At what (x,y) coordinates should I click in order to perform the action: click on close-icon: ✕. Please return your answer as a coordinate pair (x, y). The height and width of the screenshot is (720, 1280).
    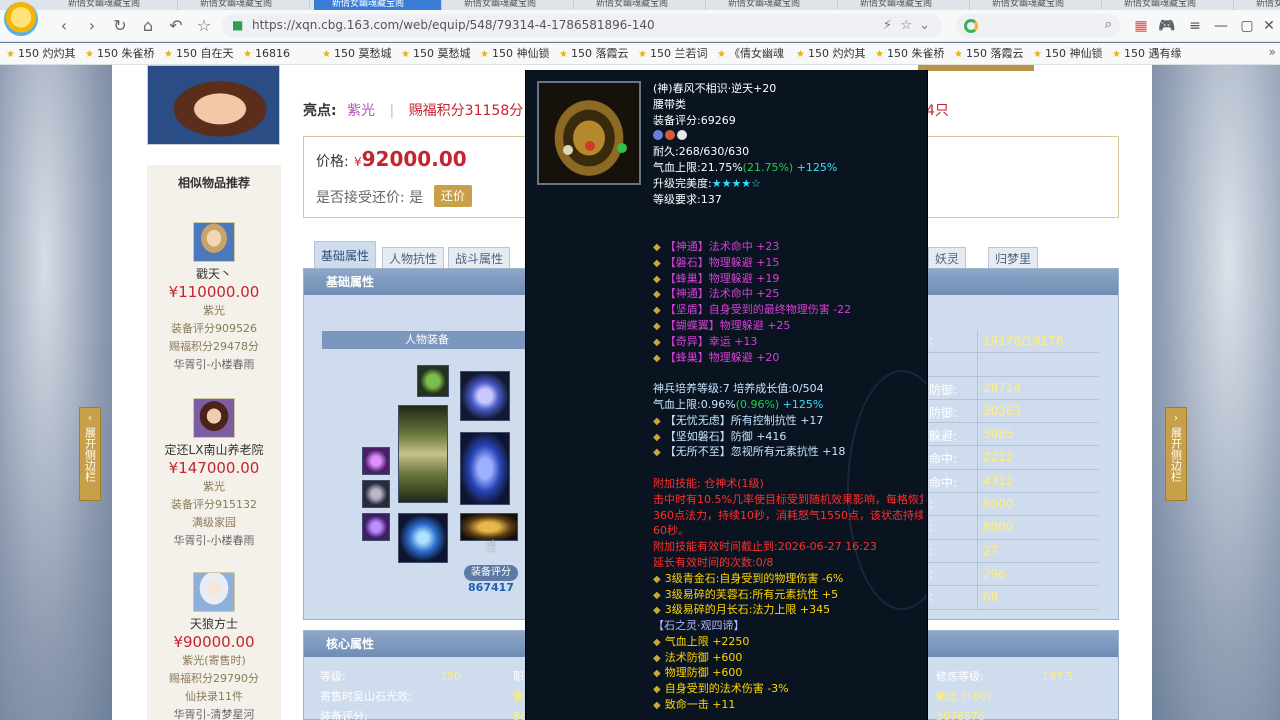
    Looking at the image, I should click on (1269, 26).